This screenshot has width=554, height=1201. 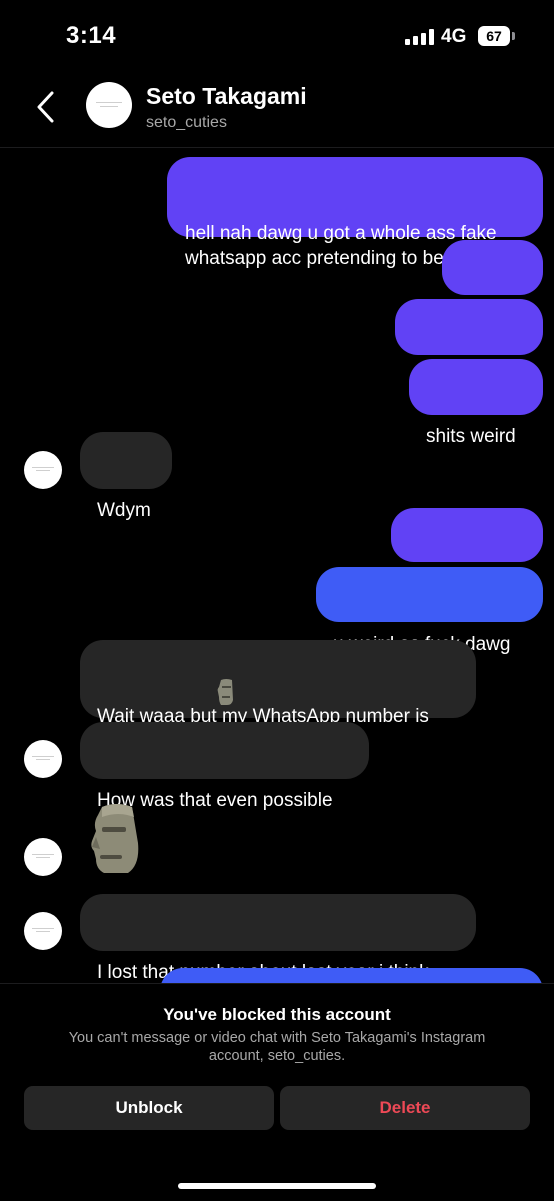 I want to click on home-indicator, so click(x=277, y=1186).